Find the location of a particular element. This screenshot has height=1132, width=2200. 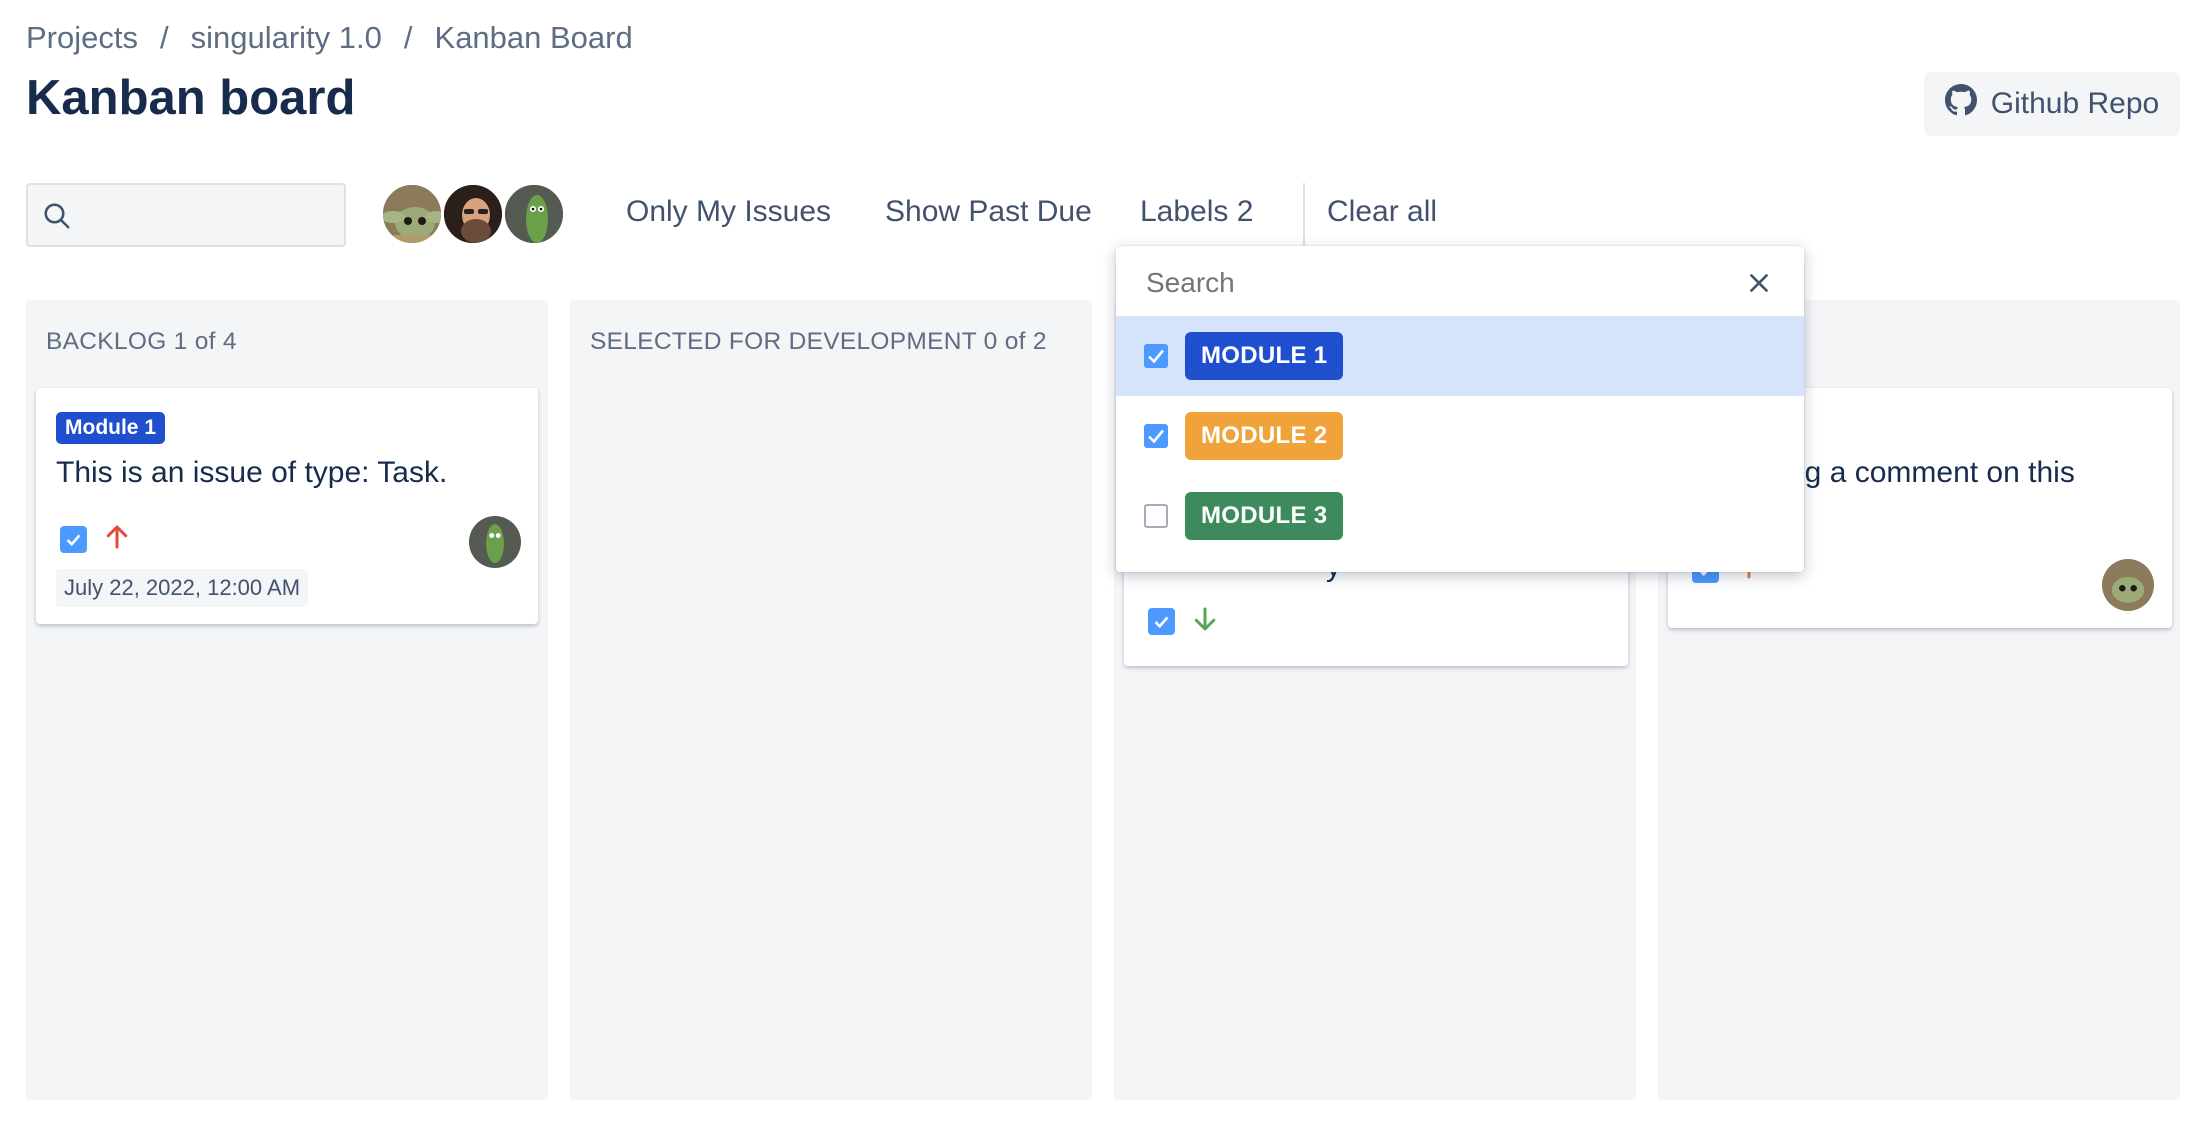

label-search-input is located at coordinates (1426, 283).